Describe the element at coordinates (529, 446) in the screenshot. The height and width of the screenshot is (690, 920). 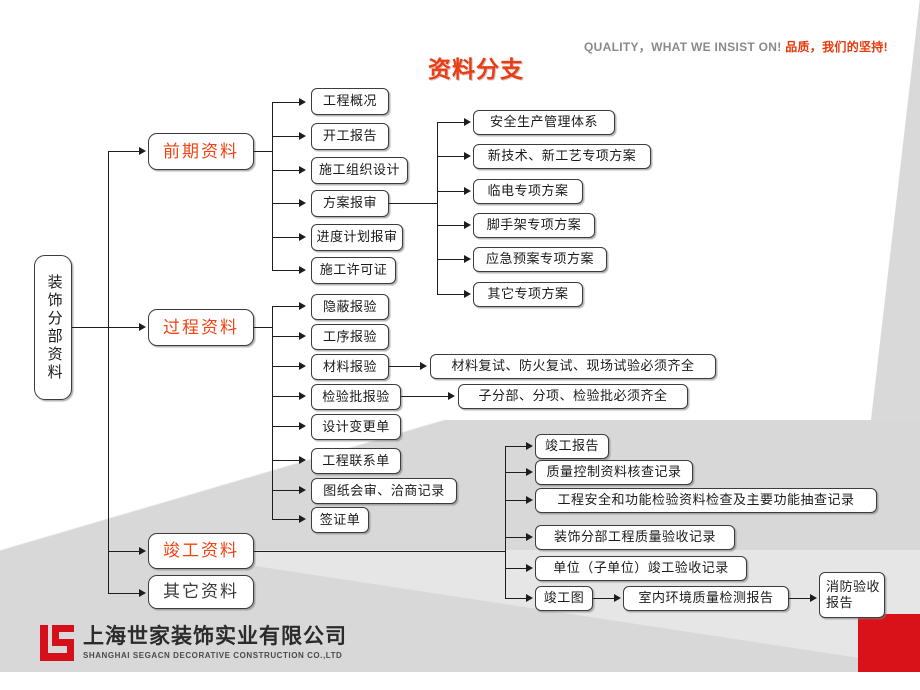
I see `arrow-b3c1` at that location.